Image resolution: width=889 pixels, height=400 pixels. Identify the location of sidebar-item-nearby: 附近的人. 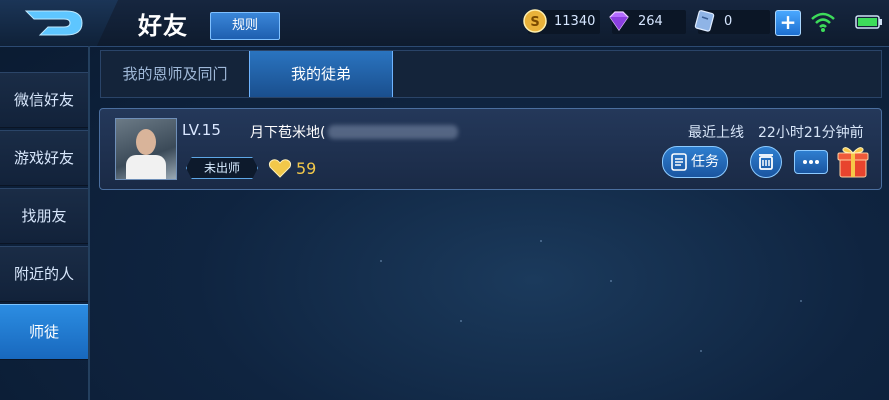
(44, 274).